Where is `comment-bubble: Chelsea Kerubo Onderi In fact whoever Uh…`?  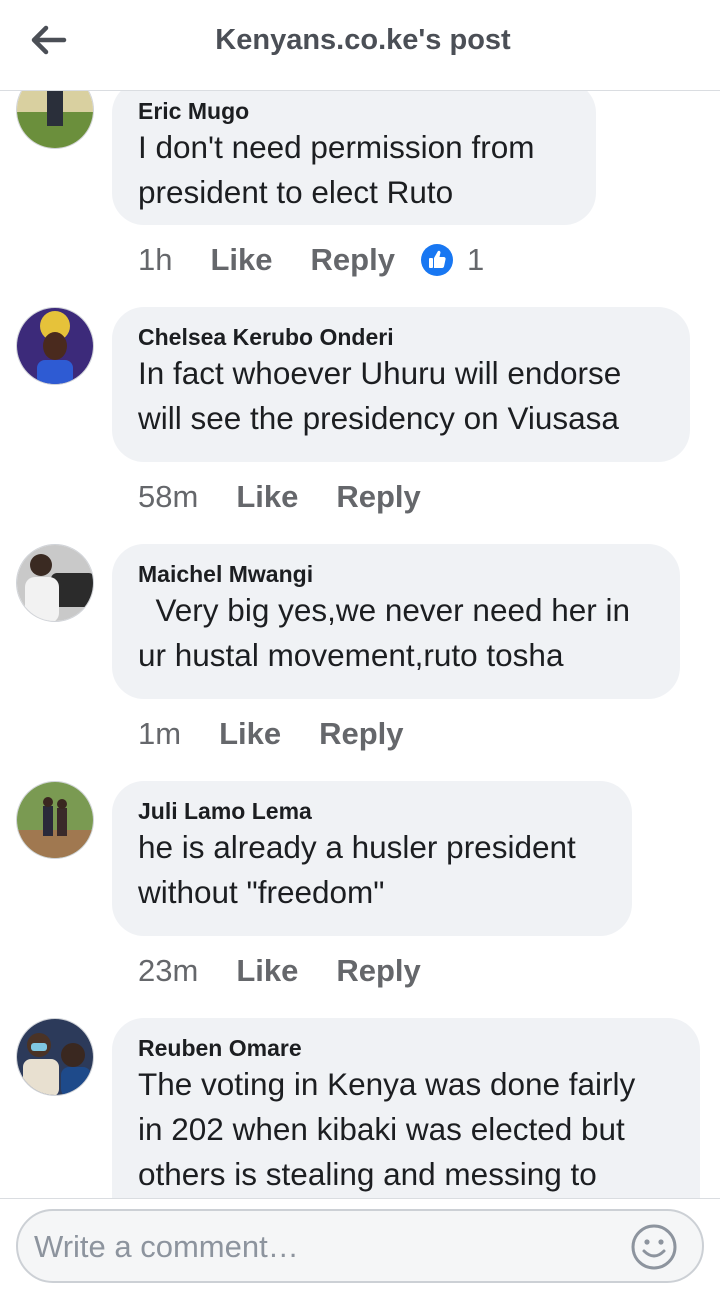 comment-bubble: Chelsea Kerubo Onderi In fact whoever Uh… is located at coordinates (401, 384).